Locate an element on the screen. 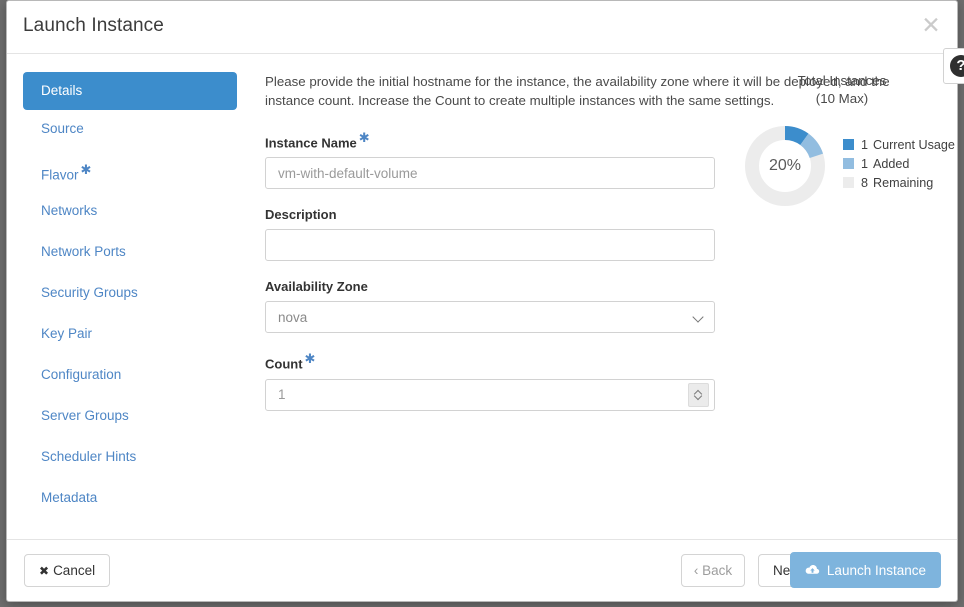 This screenshot has width=964, height=607. sidebar-item-security-groups: Security Groups is located at coordinates (130, 292).